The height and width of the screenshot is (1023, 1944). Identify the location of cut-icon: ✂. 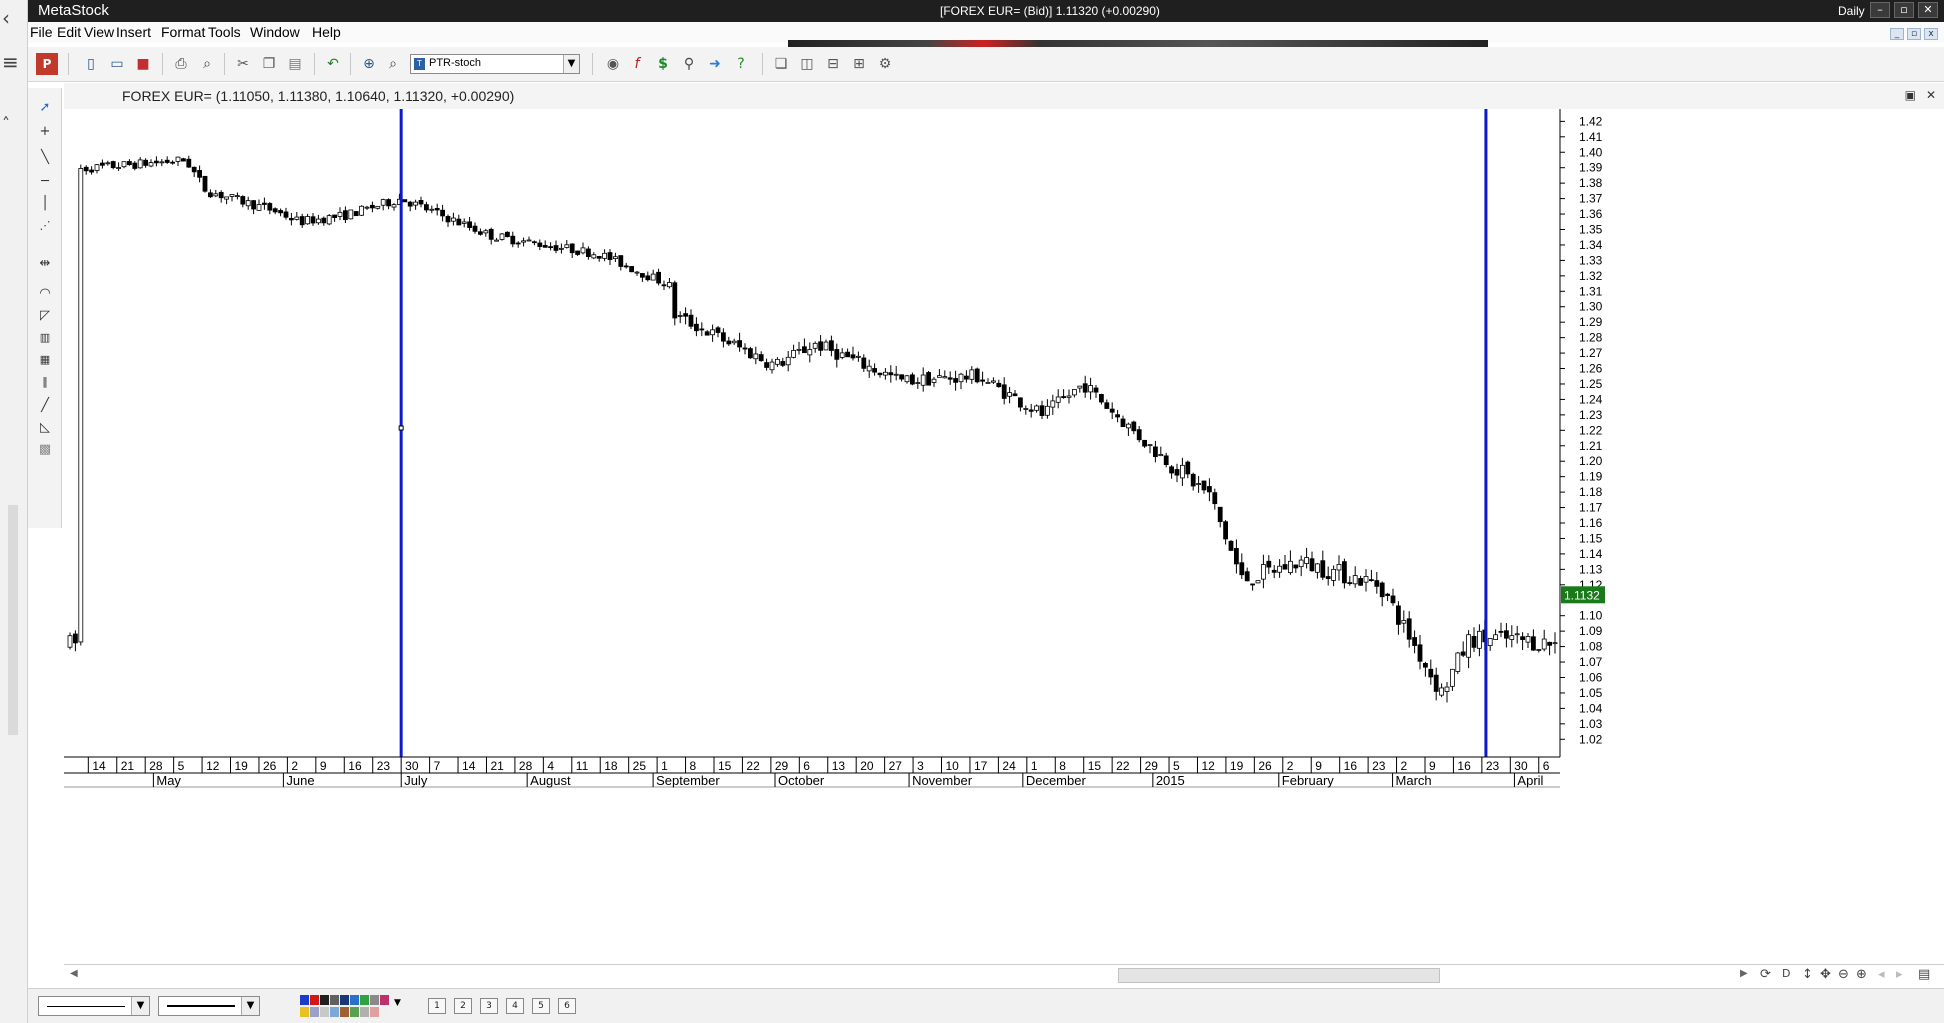
(243, 64).